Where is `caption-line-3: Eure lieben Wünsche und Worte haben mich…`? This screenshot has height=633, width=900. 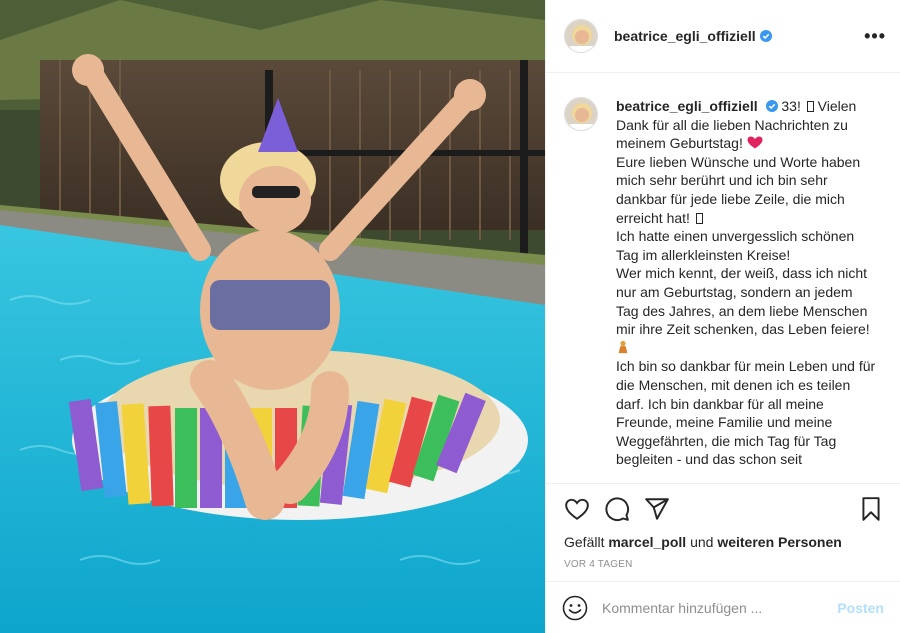
caption-line-3: Eure lieben Wünsche und Worte haben mich… is located at coordinates (738, 189).